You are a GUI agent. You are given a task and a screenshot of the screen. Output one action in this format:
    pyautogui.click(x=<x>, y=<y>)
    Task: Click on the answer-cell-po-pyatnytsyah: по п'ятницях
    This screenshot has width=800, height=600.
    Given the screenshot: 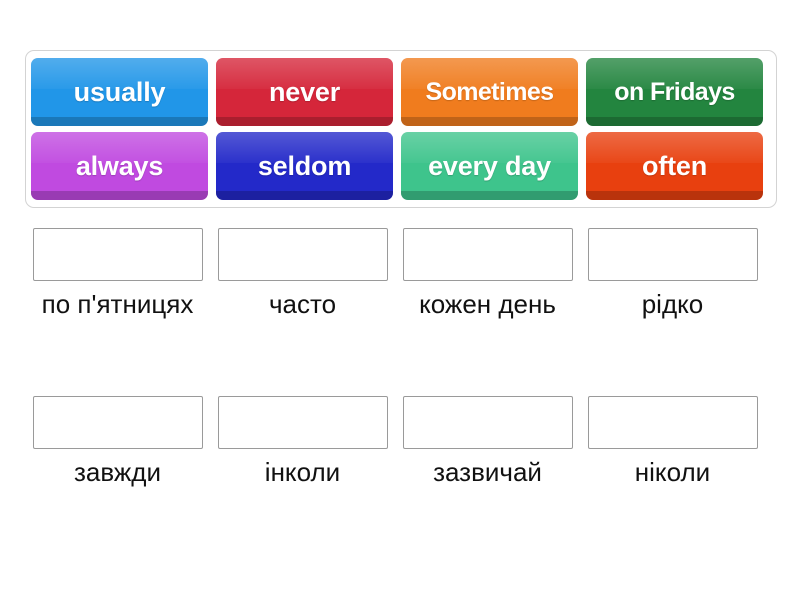 What is the action you would take?
    pyautogui.click(x=117, y=273)
    